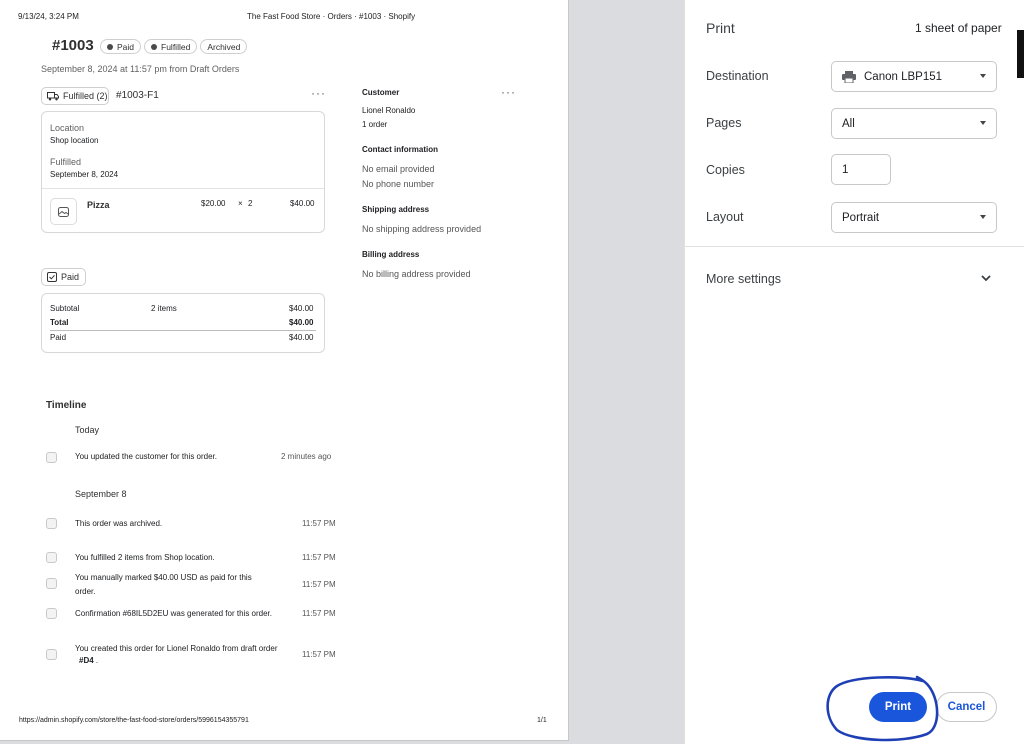 The width and height of the screenshot is (1024, 744). I want to click on cancel-button: Cancel, so click(966, 707).